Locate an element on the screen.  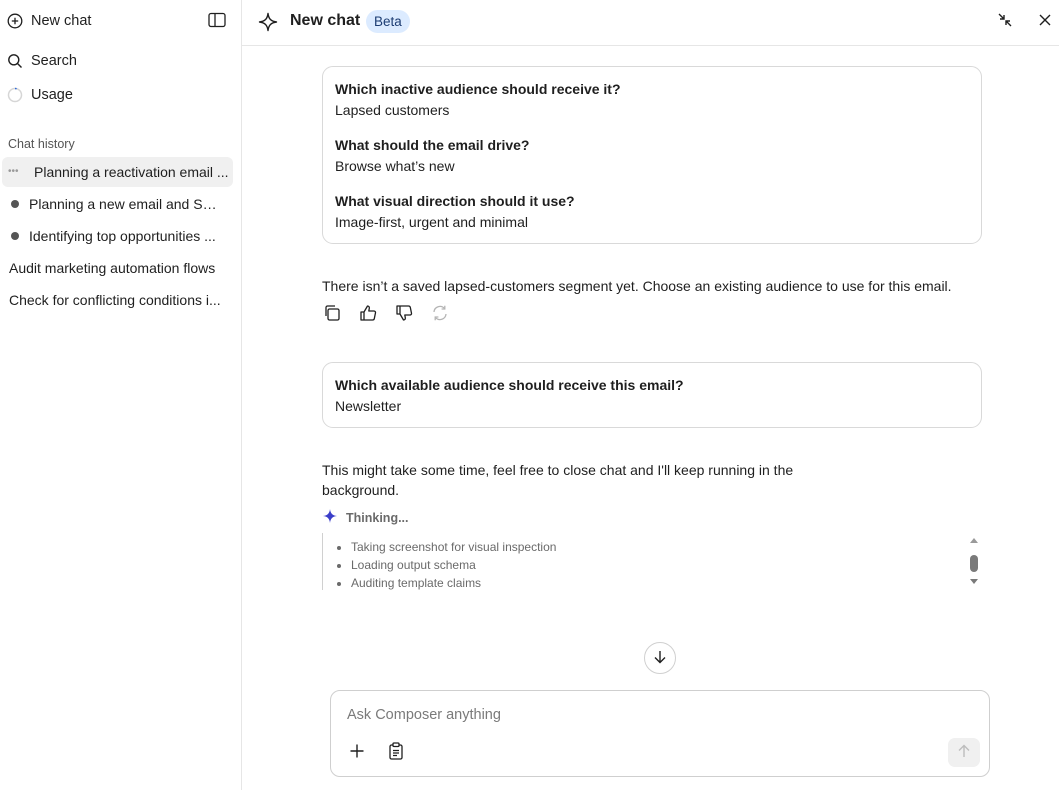
search-button: Search is located at coordinates (38, 61).